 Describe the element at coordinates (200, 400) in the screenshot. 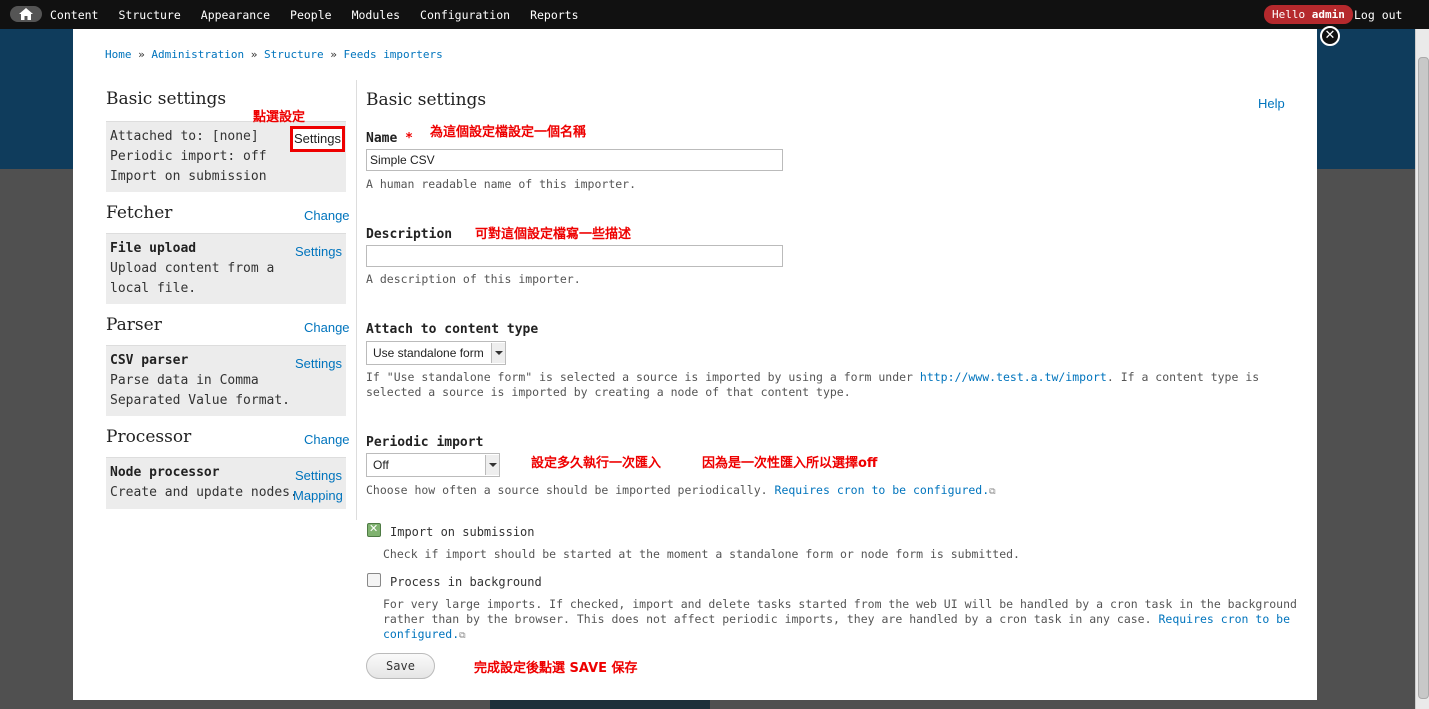

I see `parser-desc-2: Separated Value format.` at that location.